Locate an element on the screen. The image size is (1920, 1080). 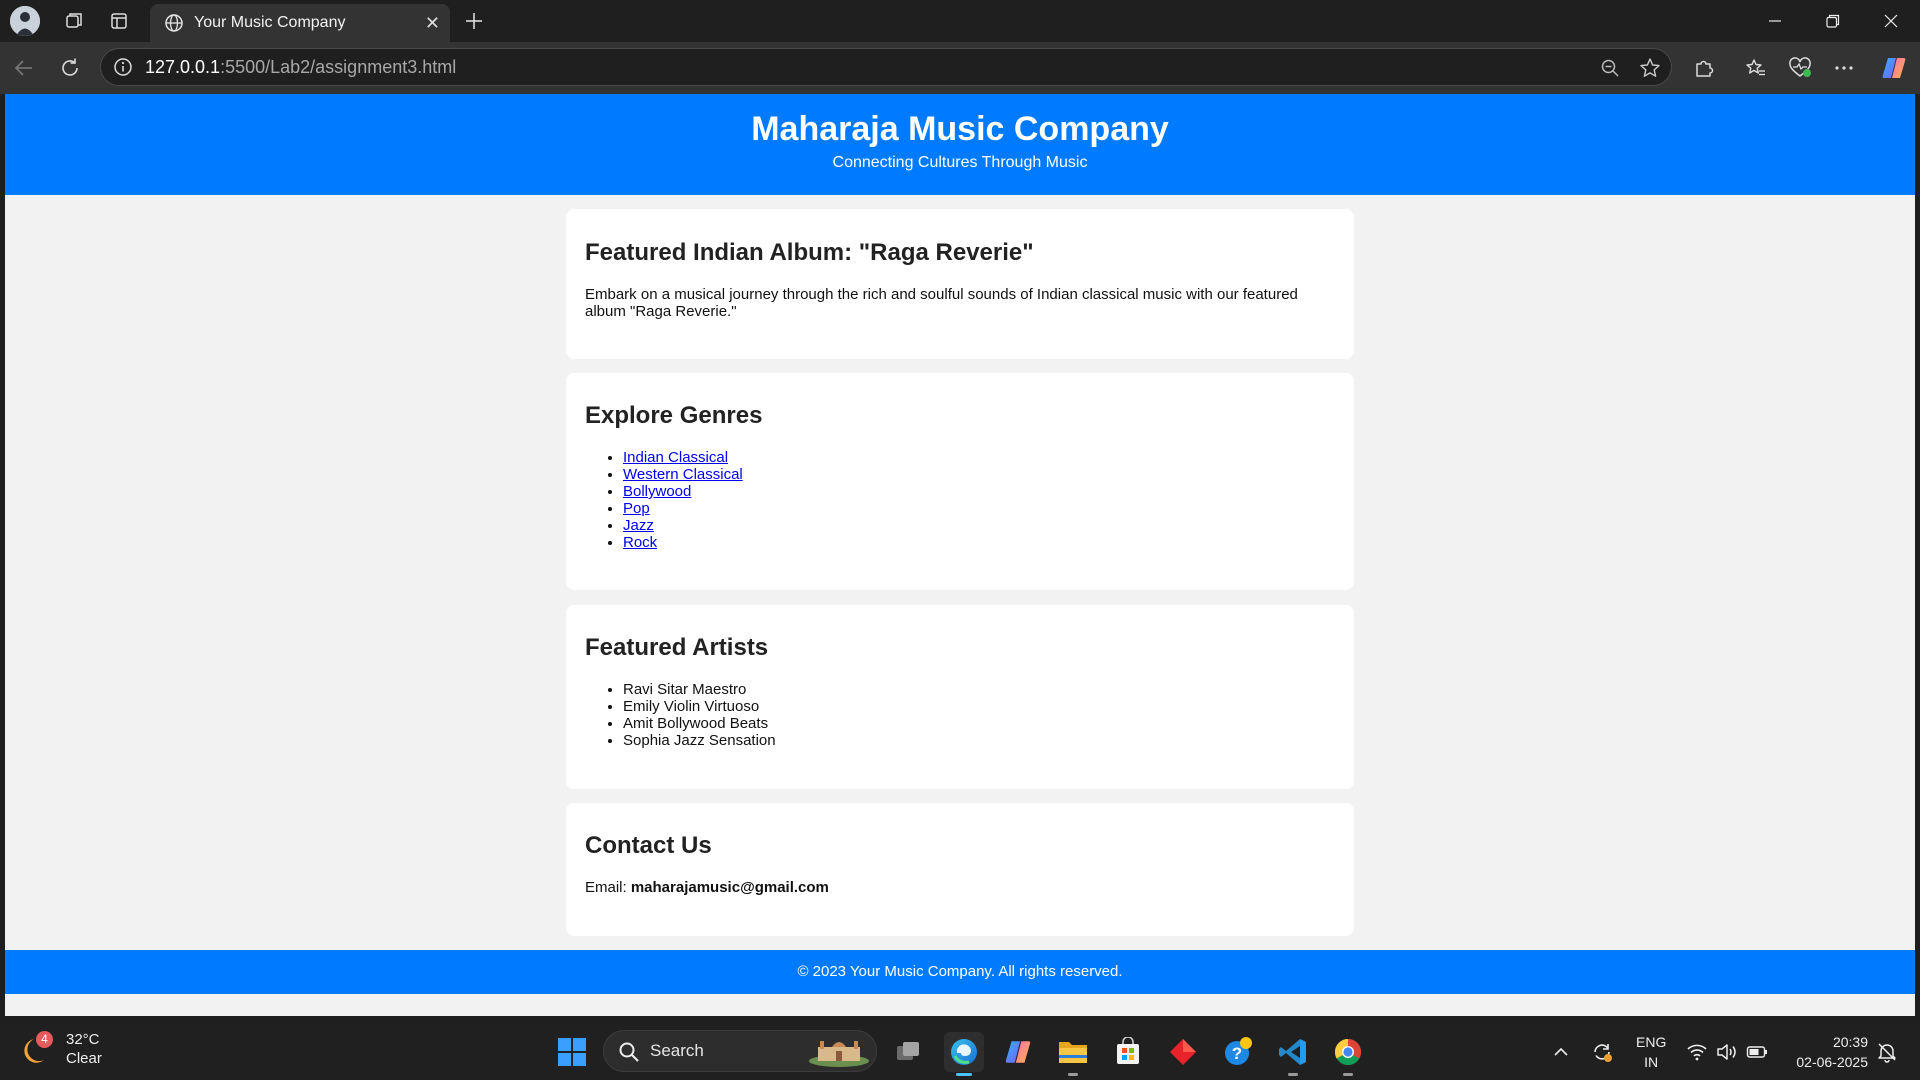
extensions-button is located at coordinates (1704, 68).